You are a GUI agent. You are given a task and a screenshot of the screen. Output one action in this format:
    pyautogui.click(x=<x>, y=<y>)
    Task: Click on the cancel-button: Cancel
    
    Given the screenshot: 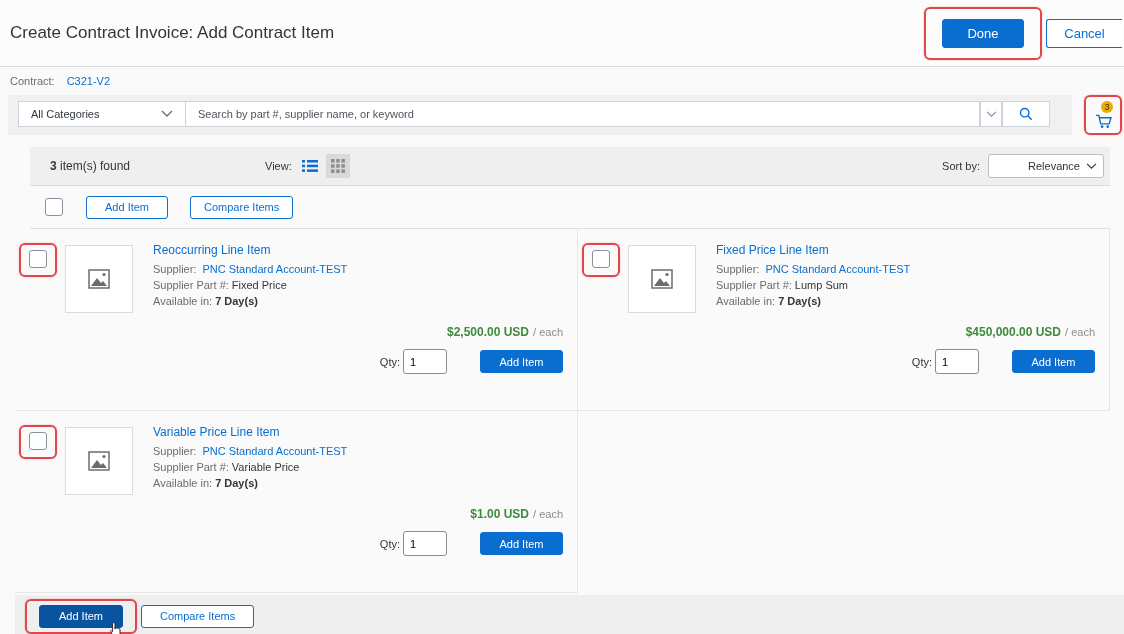 What is the action you would take?
    pyautogui.click(x=1084, y=33)
    